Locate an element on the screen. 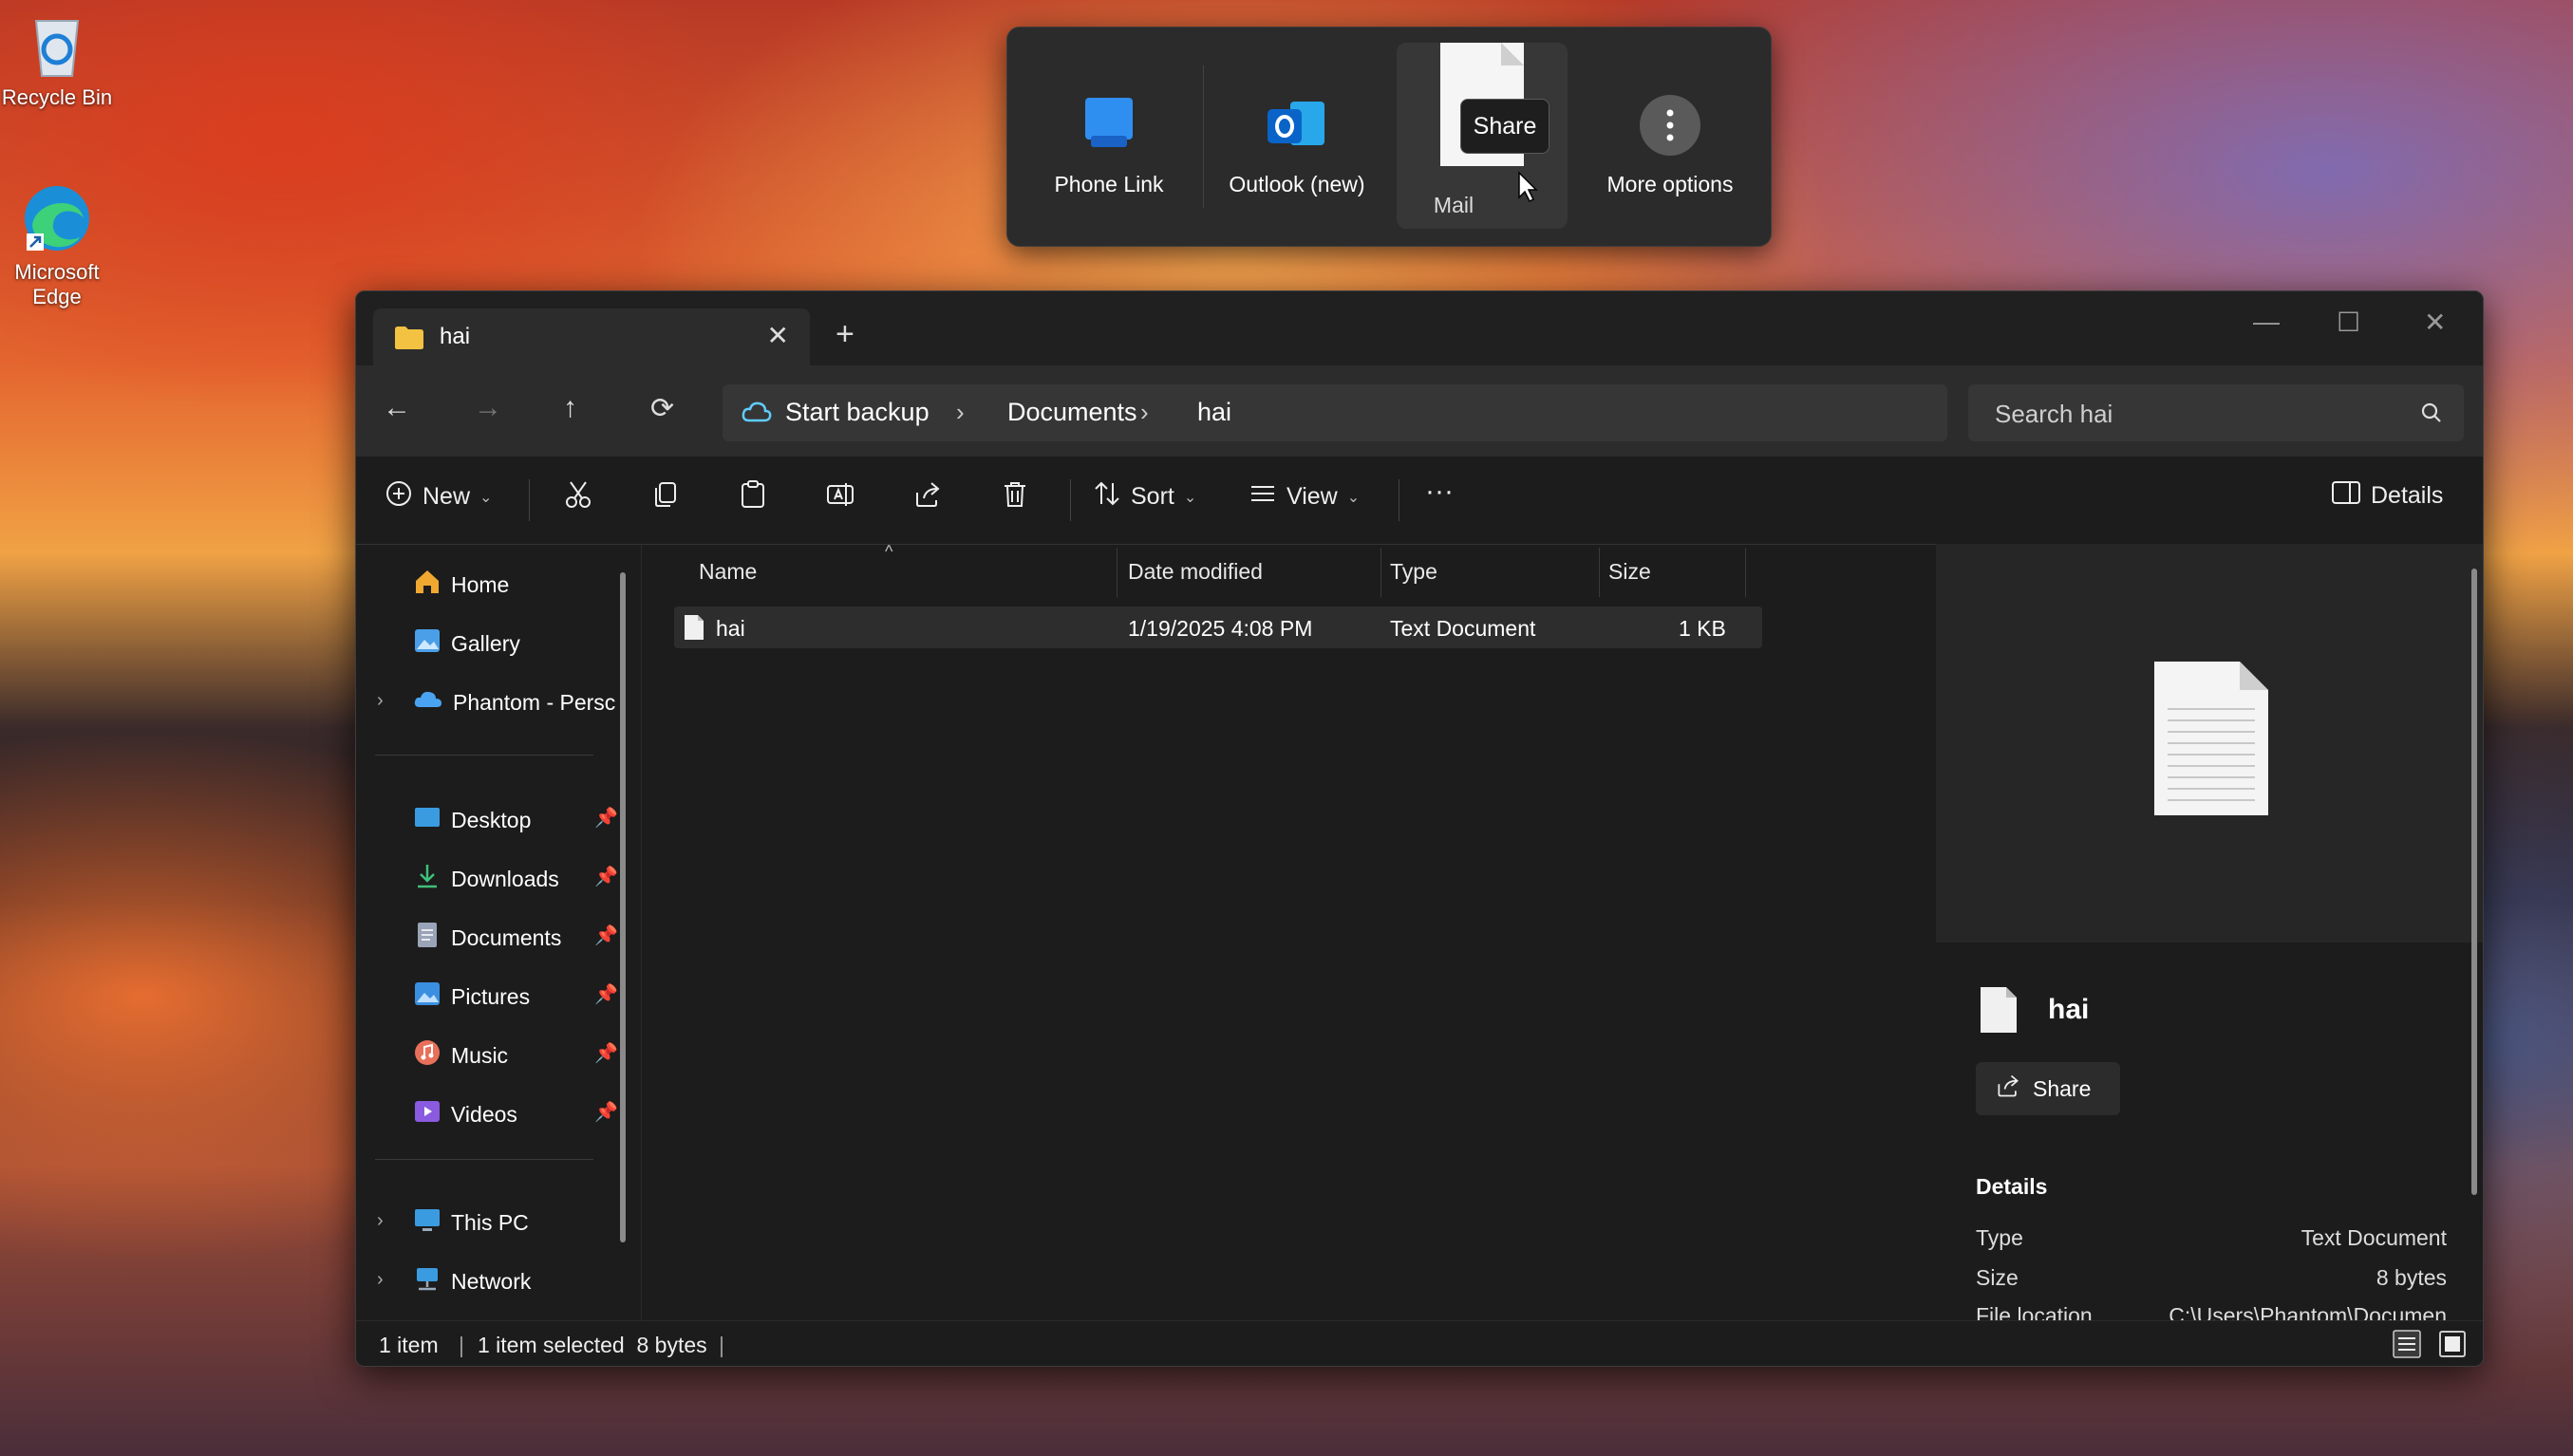  sidebar-item-home: Home is located at coordinates (522, 584).